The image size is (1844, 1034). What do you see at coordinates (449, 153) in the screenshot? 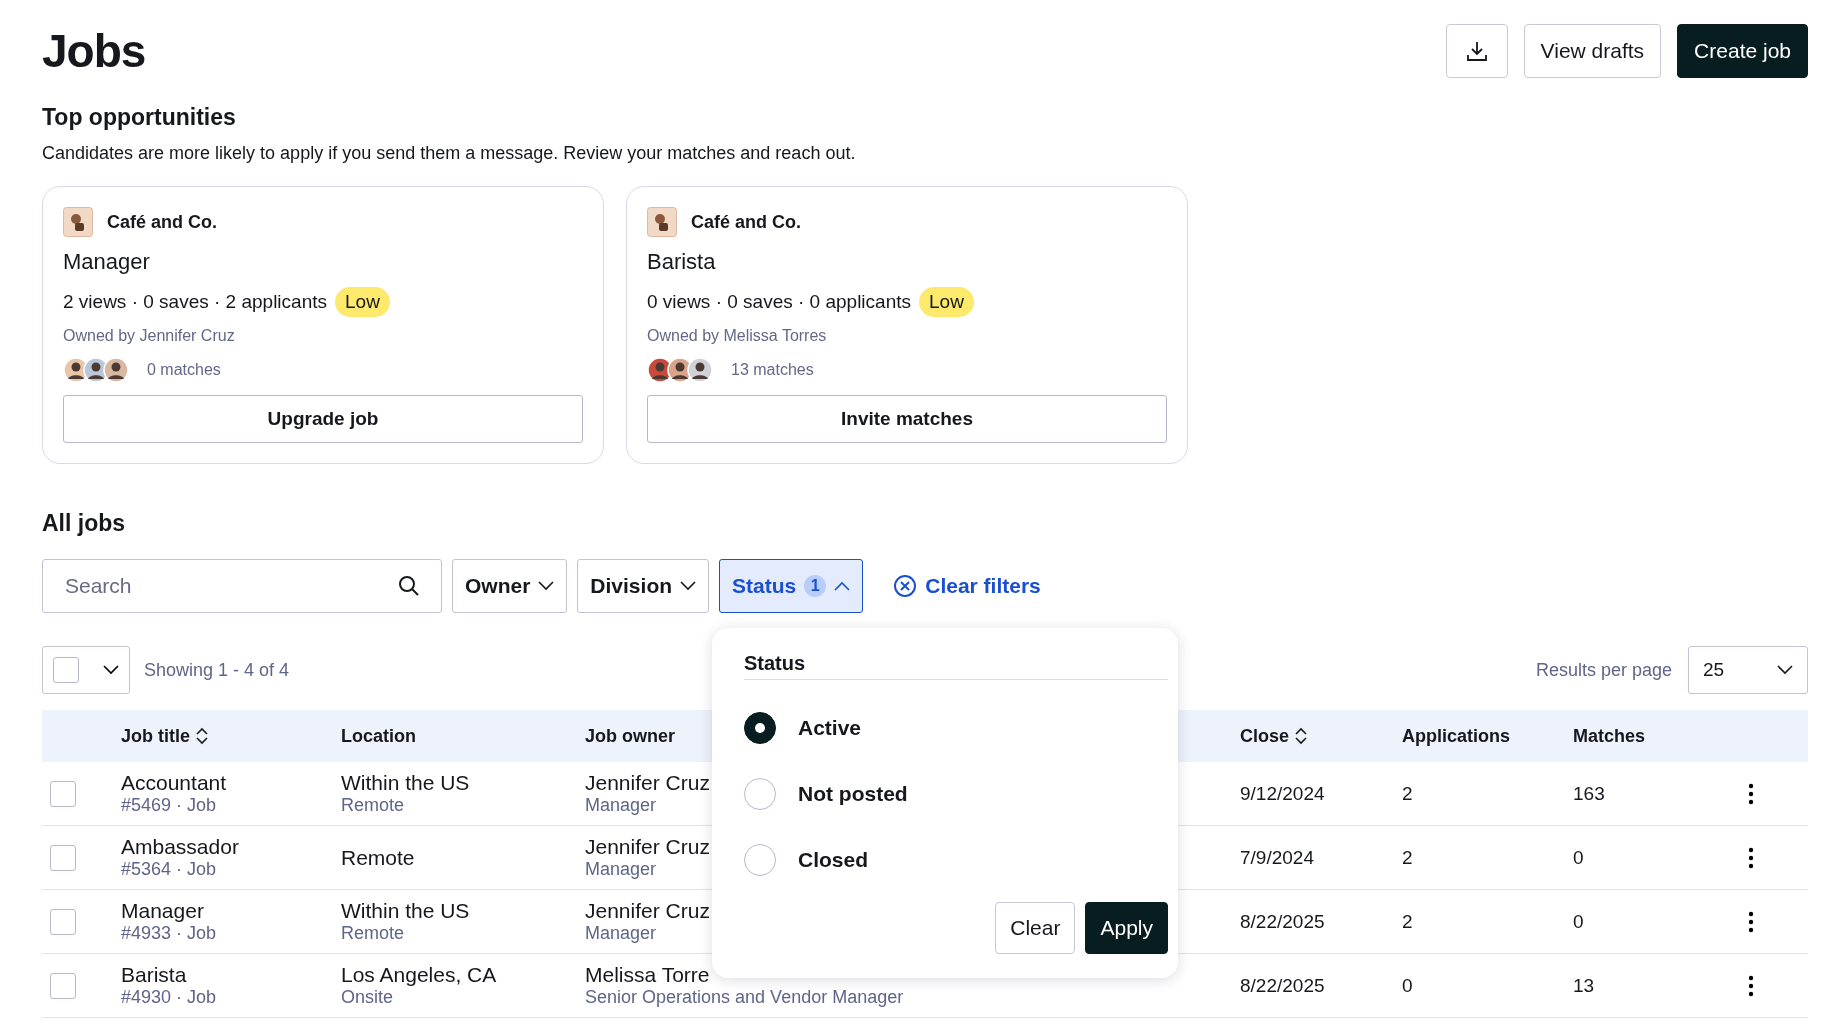
I see `section-description: Candidates are more likely to apply if you send them a message. Review your matches and reach out.` at bounding box center [449, 153].